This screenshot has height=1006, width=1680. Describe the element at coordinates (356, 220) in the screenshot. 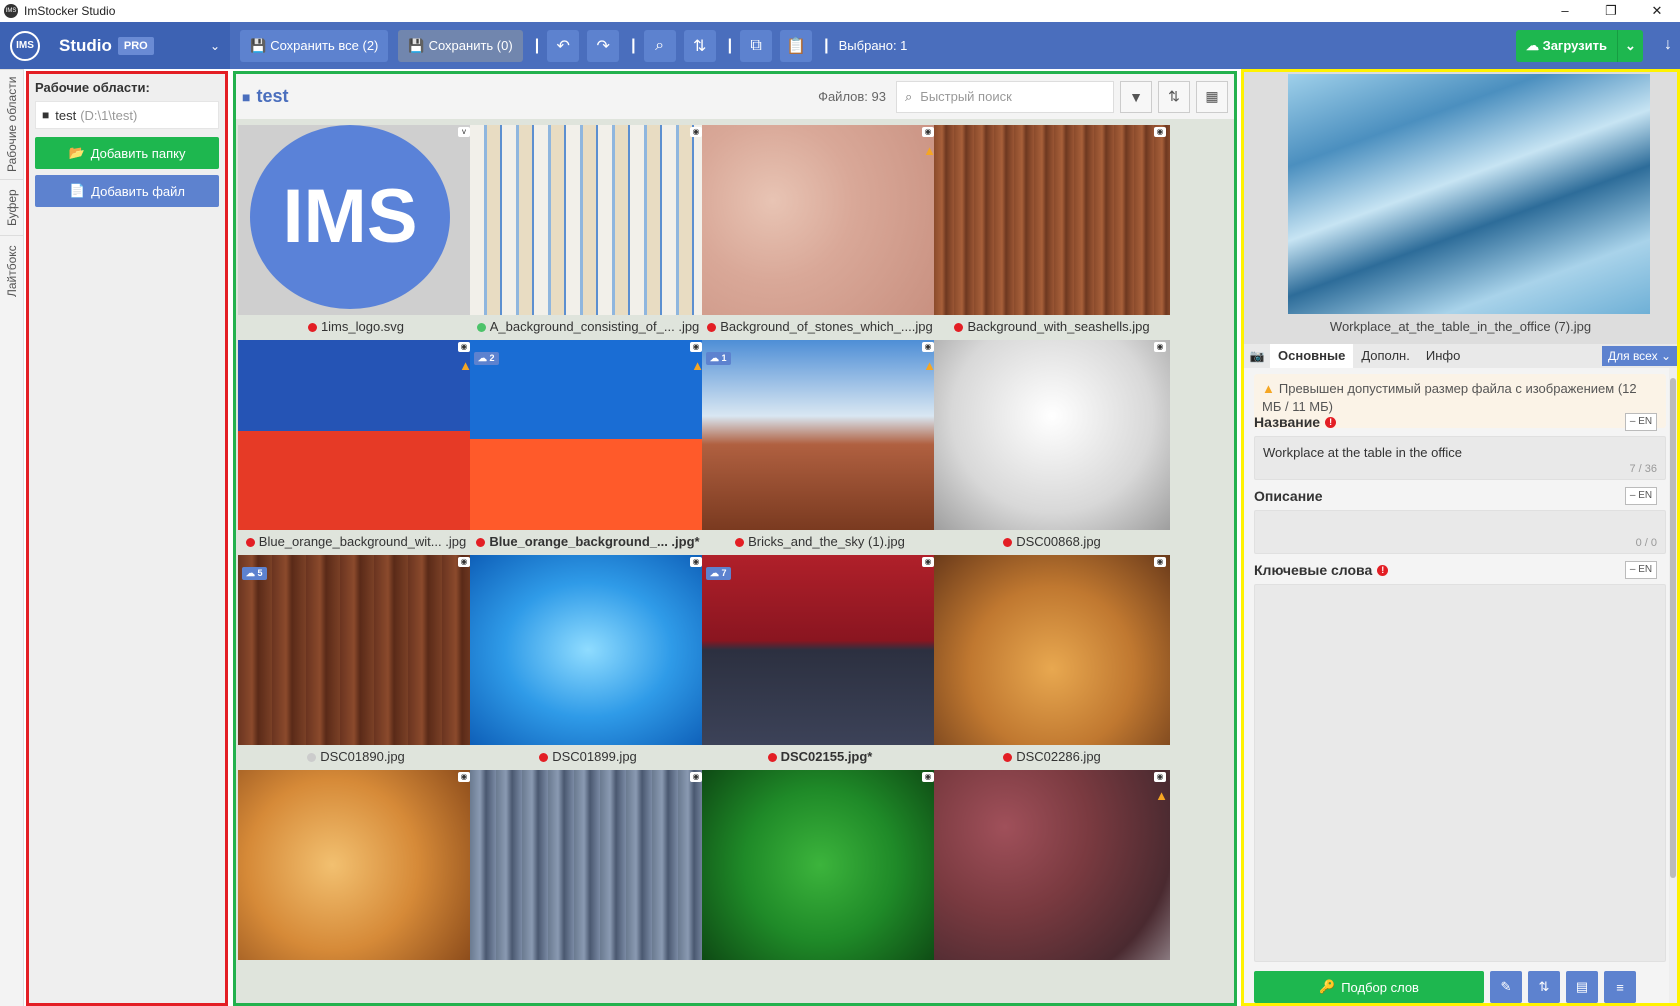

I see `thumbnail-image: IMS v` at that location.